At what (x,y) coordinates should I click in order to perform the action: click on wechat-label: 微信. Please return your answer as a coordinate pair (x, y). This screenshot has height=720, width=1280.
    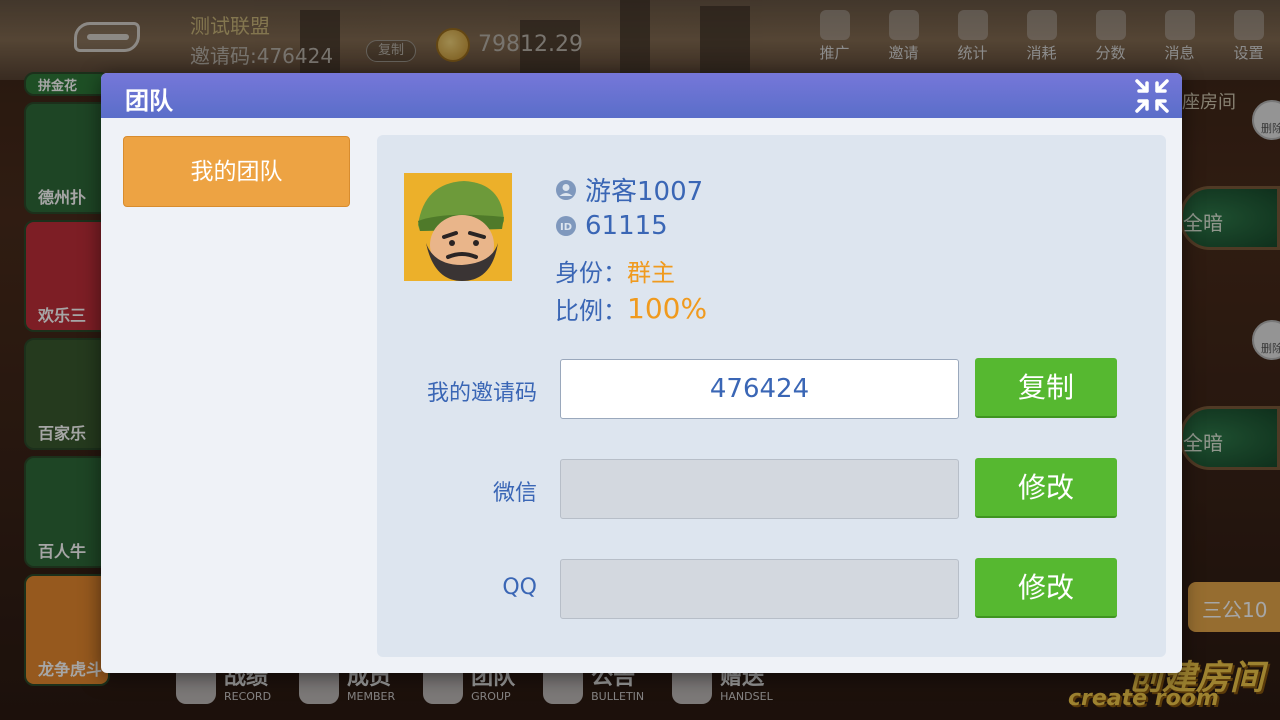
    Looking at the image, I should click on (514, 493).